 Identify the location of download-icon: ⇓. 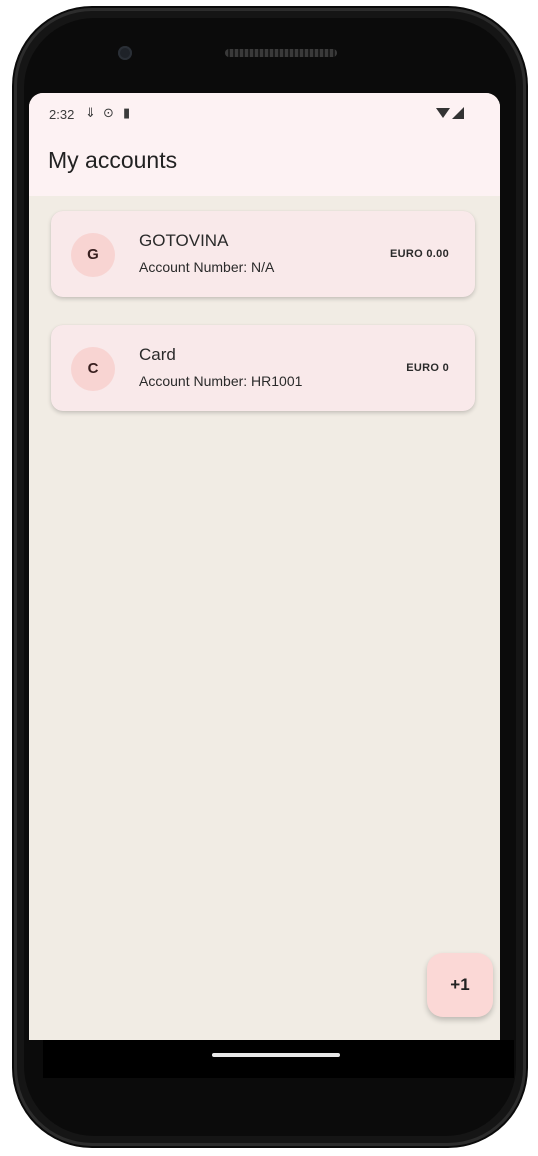
(90, 112).